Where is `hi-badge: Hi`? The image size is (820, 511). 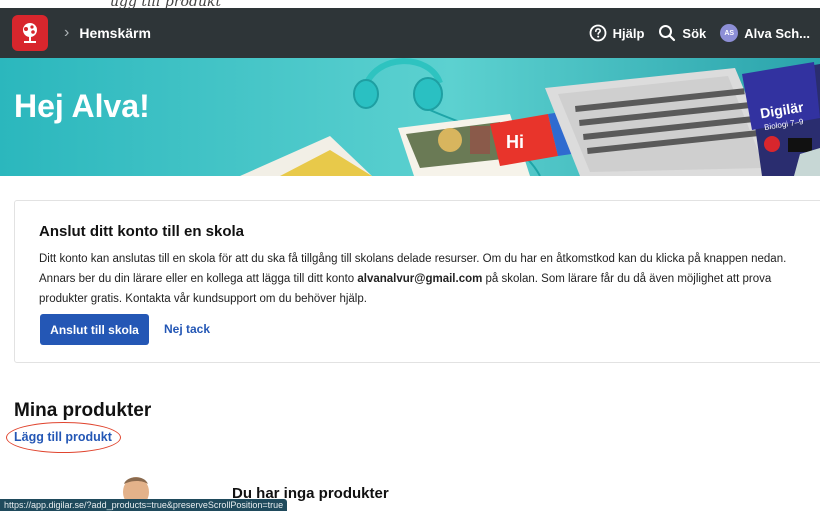
hi-badge: Hi is located at coordinates (515, 142).